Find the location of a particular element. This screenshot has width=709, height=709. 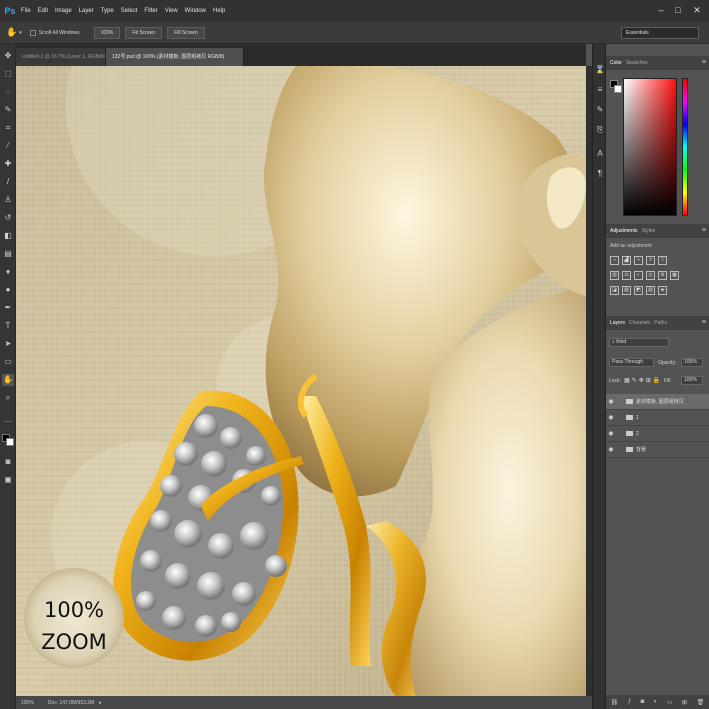

trash-icon: 🗑 is located at coordinates (701, 702).